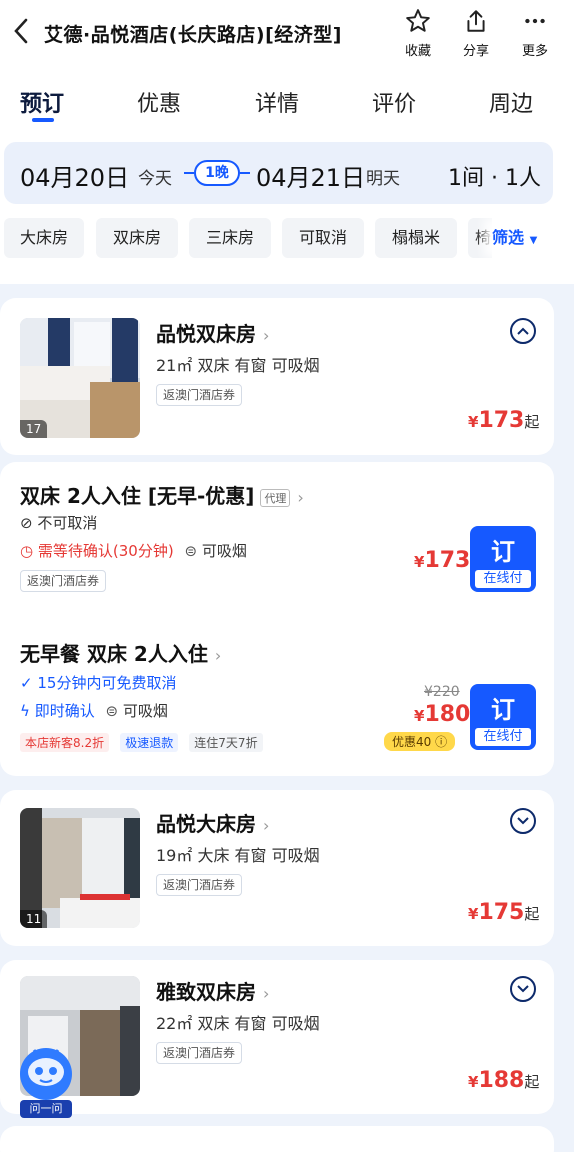  I want to click on room-guest-count: 1间 · 1人, so click(494, 176).